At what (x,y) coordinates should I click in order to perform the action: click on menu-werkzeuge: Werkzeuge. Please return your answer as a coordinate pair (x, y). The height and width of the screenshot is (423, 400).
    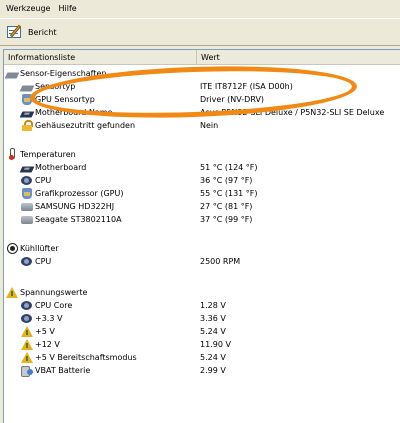
    Looking at the image, I should click on (28, 8).